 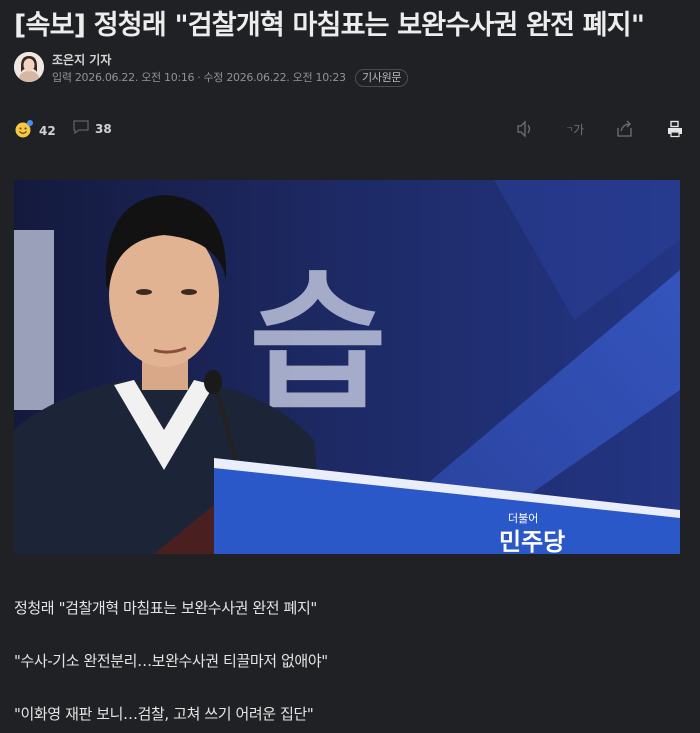 I want to click on input-date: 2026.06.22. 오전 10:16, so click(x=134, y=77).